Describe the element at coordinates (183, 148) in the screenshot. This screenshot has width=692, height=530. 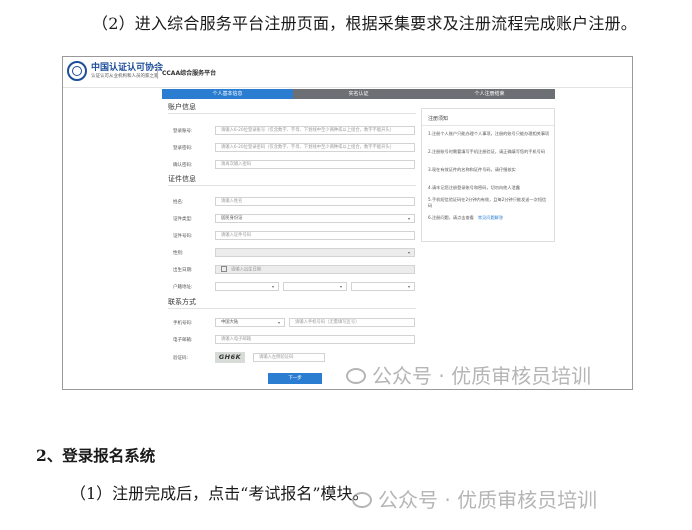
I see `field-label-login-password: 登录密码:` at that location.